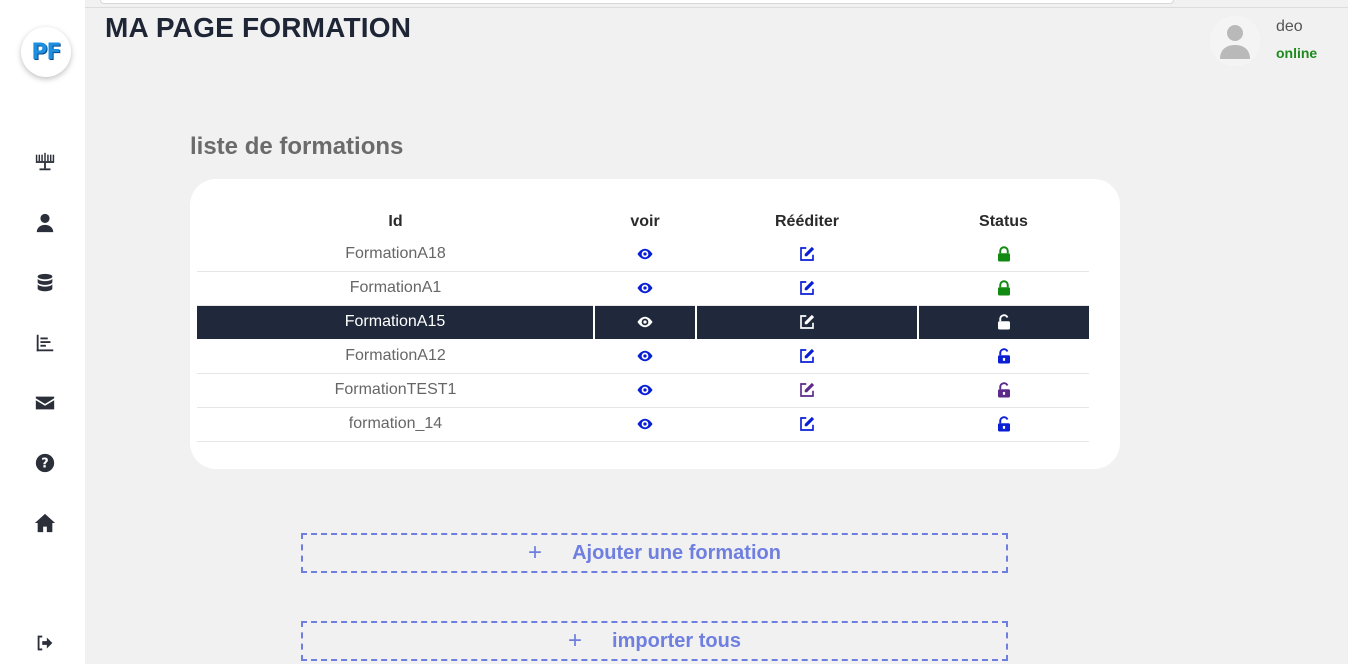  I want to click on table-row: FormationA12, so click(643, 356).